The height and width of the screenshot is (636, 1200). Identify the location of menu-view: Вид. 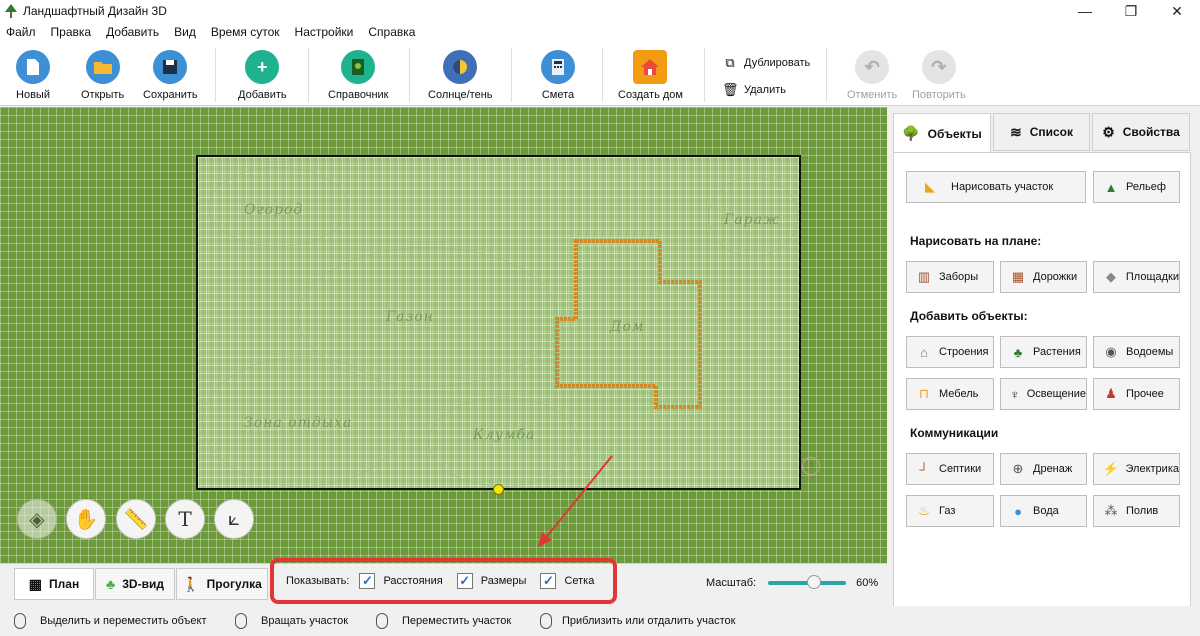
(185, 32).